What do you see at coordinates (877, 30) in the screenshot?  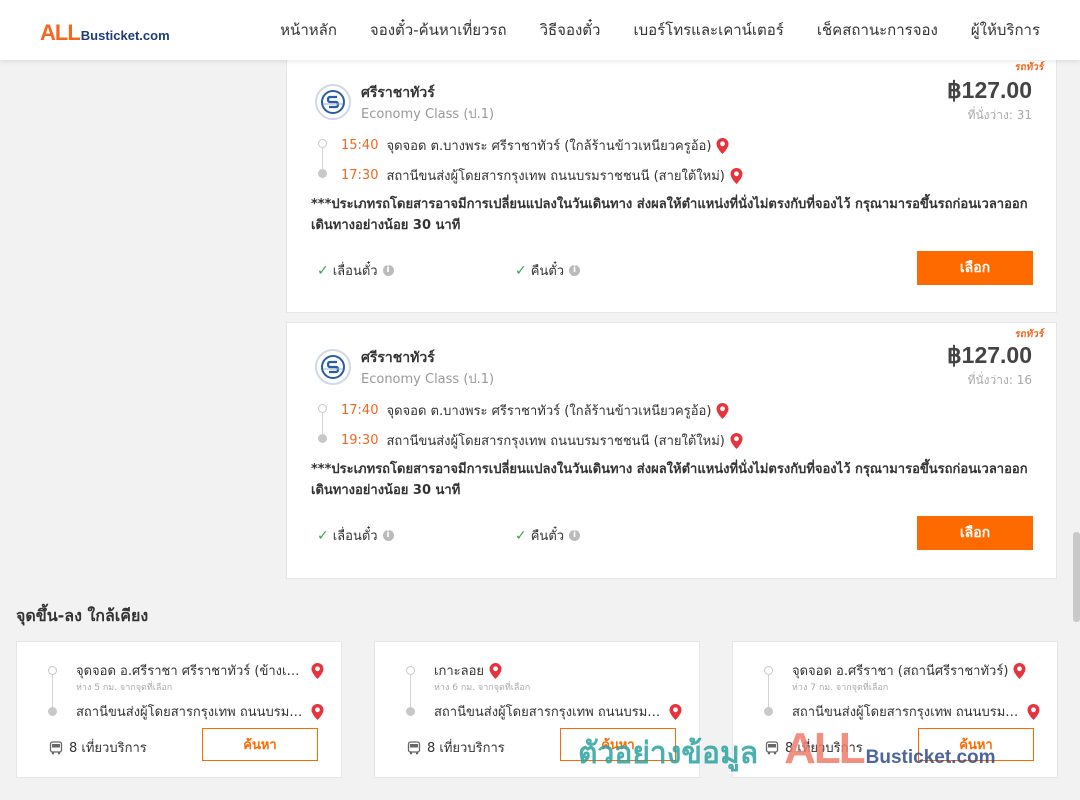 I see `nav-check-booking: เช็คสถานะการจอง` at bounding box center [877, 30].